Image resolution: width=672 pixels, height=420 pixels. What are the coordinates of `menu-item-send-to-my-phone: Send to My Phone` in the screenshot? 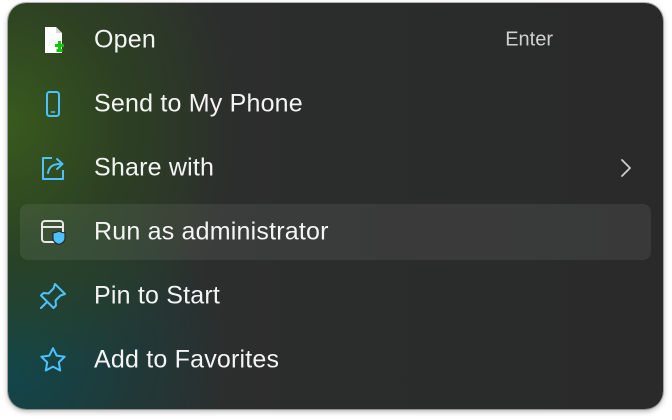 It's located at (335, 104).